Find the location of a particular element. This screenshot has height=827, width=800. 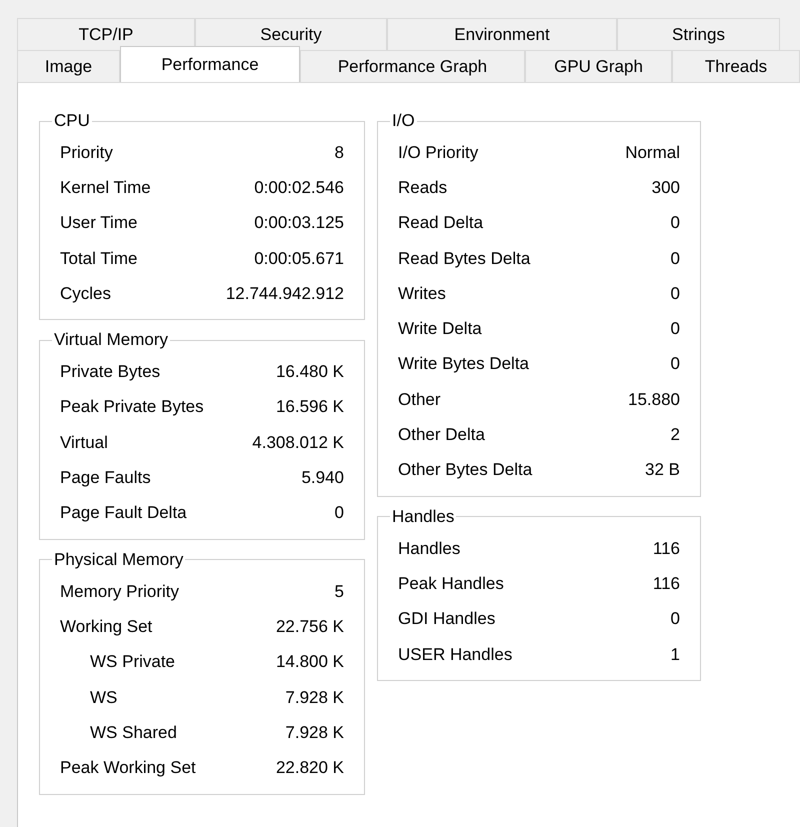

field-value: 15.880 is located at coordinates (654, 400).